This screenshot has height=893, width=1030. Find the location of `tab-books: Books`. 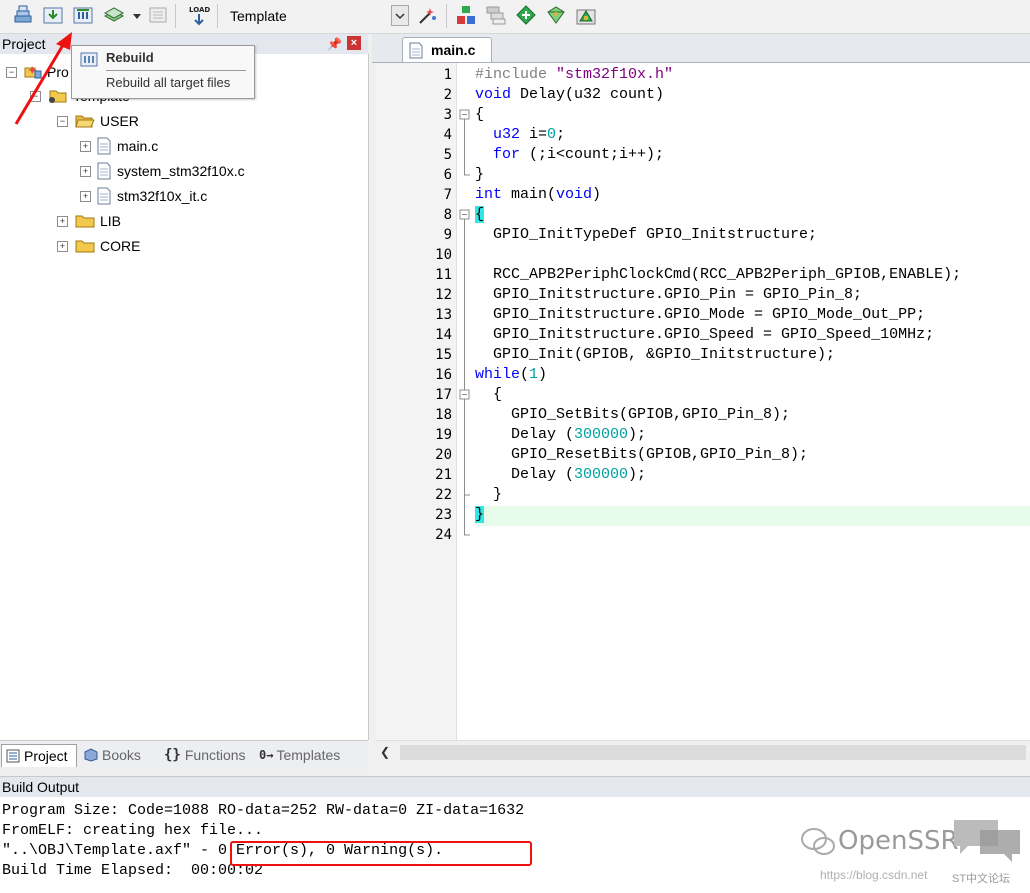

tab-books: Books is located at coordinates (117, 755).